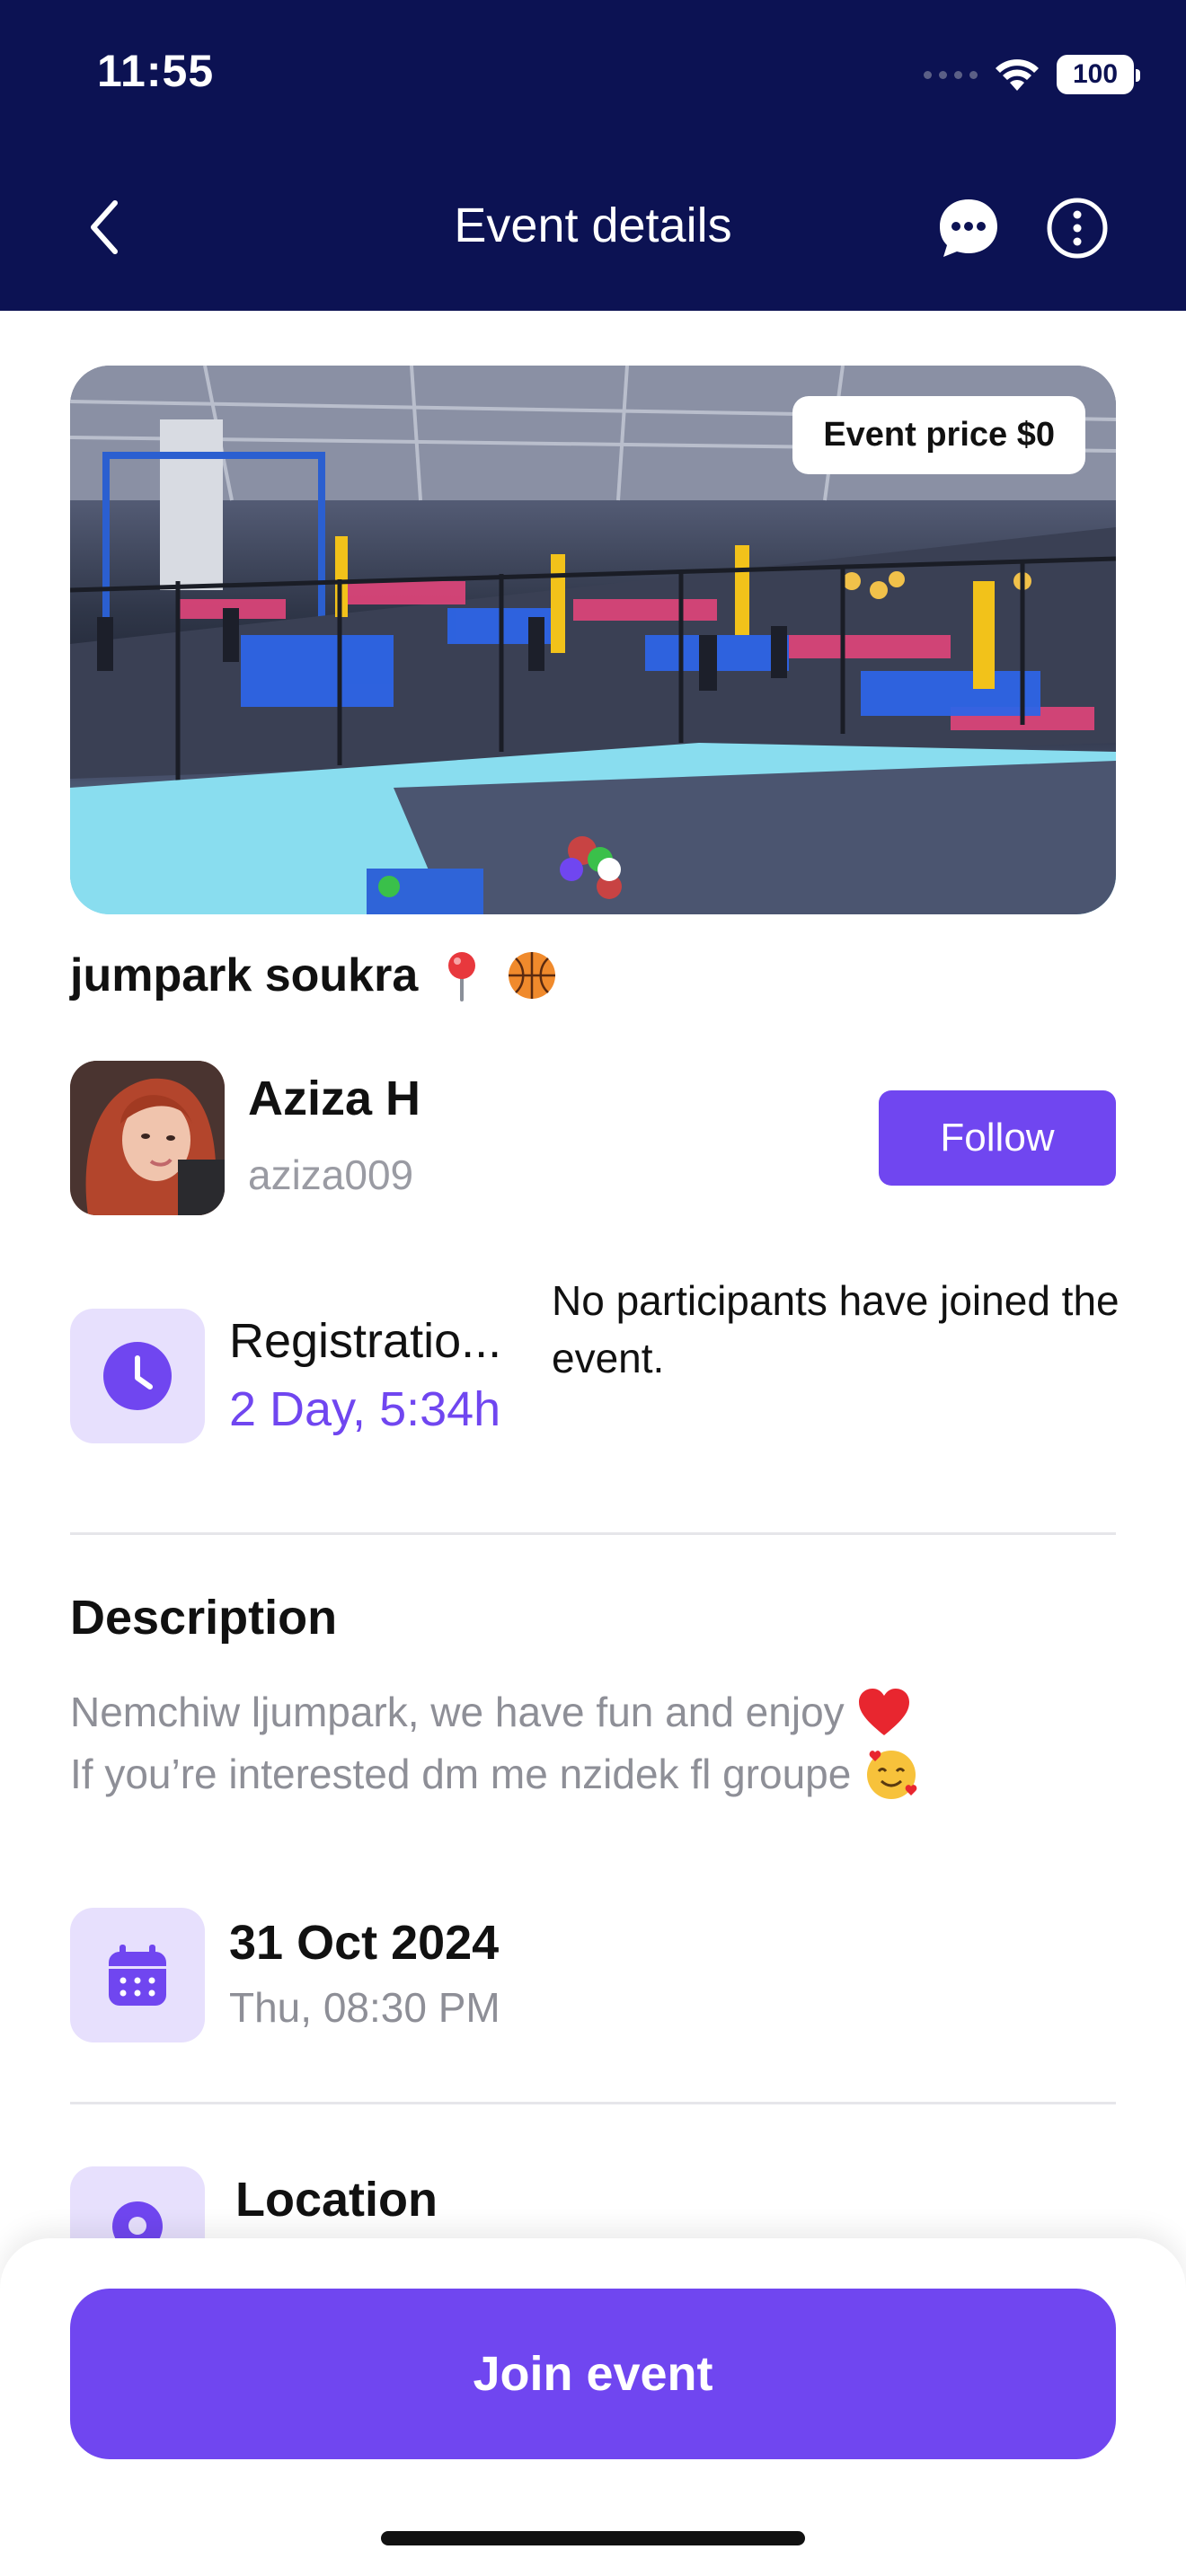 This screenshot has height=2576, width=1186. Describe the element at coordinates (532, 975) in the screenshot. I see `basketball-icon` at that location.